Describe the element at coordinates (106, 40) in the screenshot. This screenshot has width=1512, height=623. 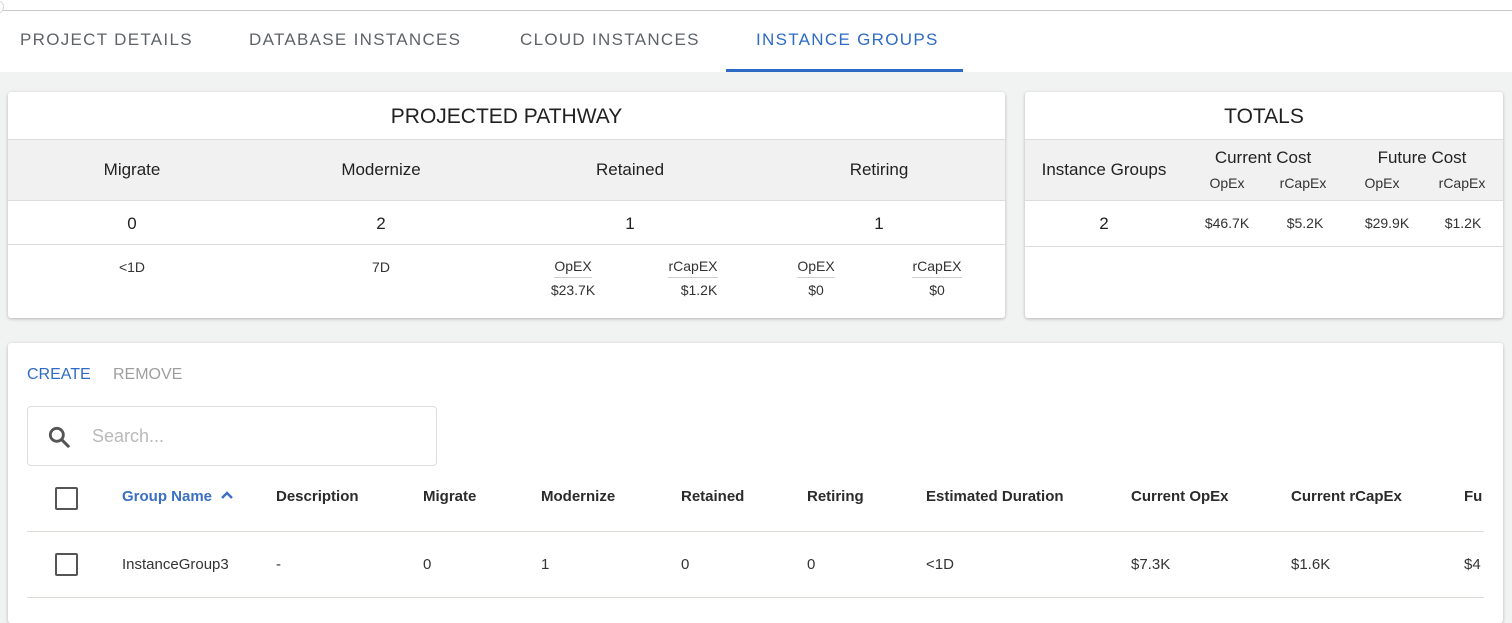
I see `tab-project-details: PROJECT DETAILS` at that location.